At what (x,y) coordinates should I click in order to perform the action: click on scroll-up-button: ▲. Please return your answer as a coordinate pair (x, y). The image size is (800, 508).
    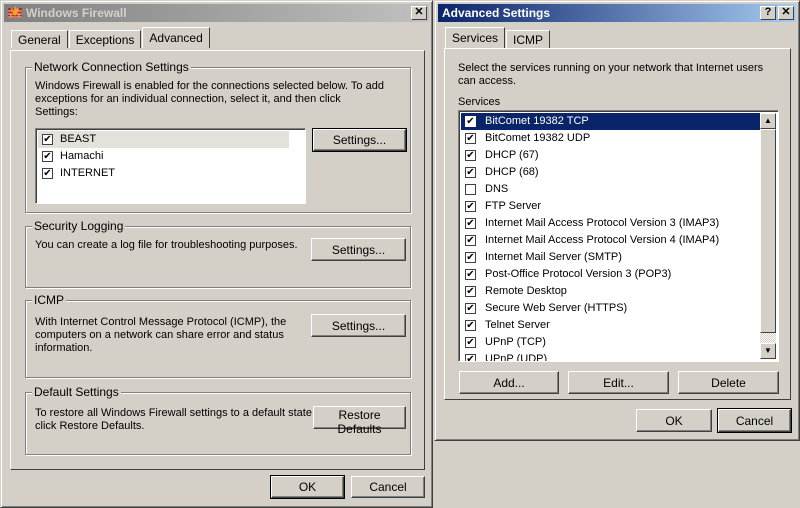
    Looking at the image, I should click on (768, 121).